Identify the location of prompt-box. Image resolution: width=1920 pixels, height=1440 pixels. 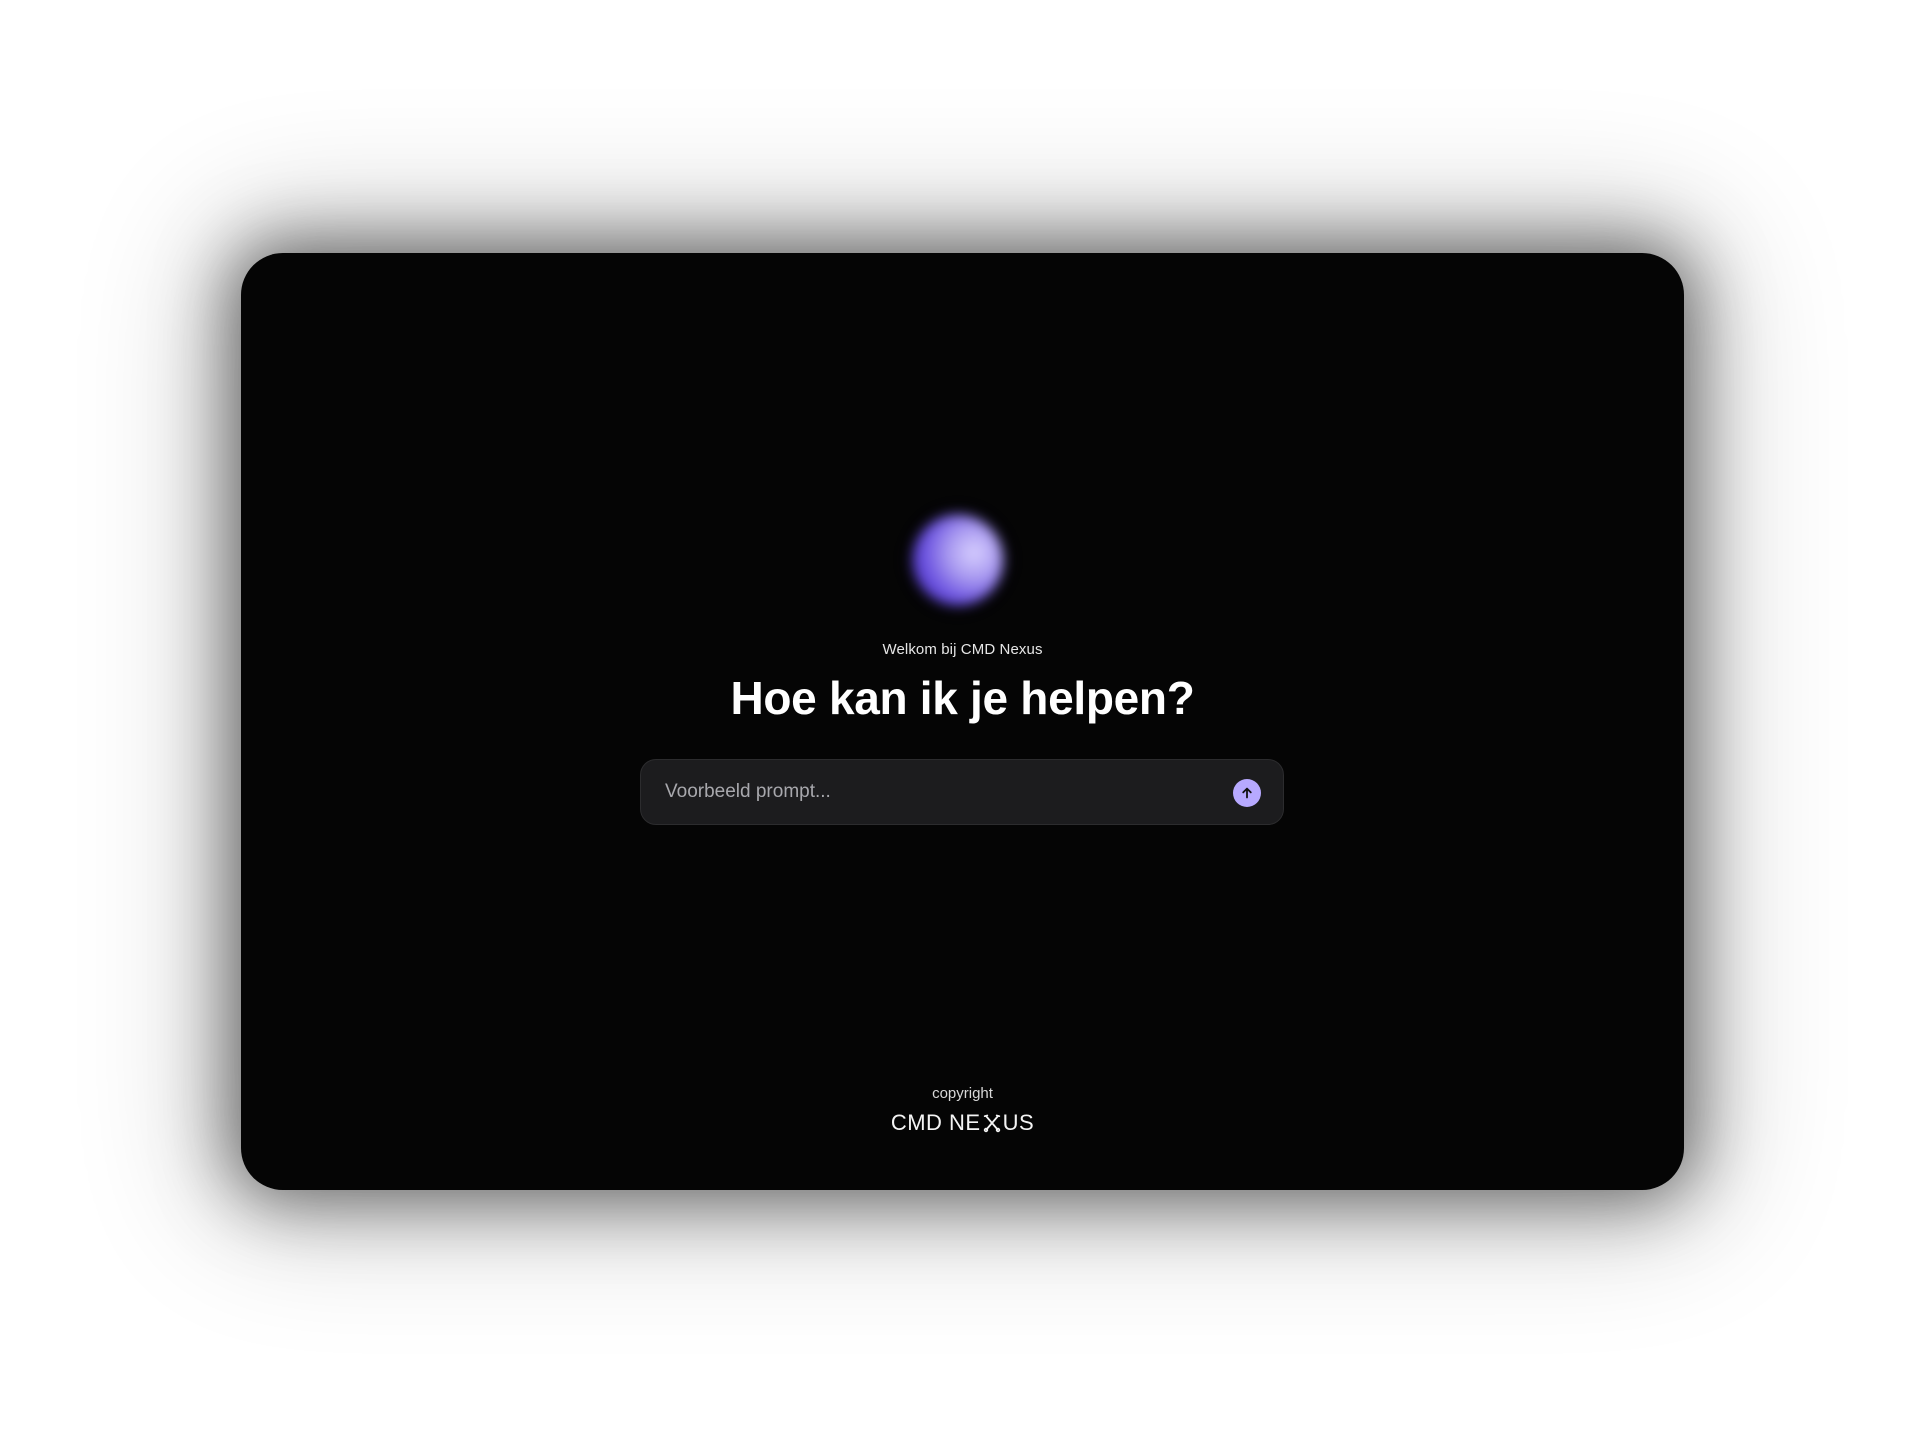
(962, 792).